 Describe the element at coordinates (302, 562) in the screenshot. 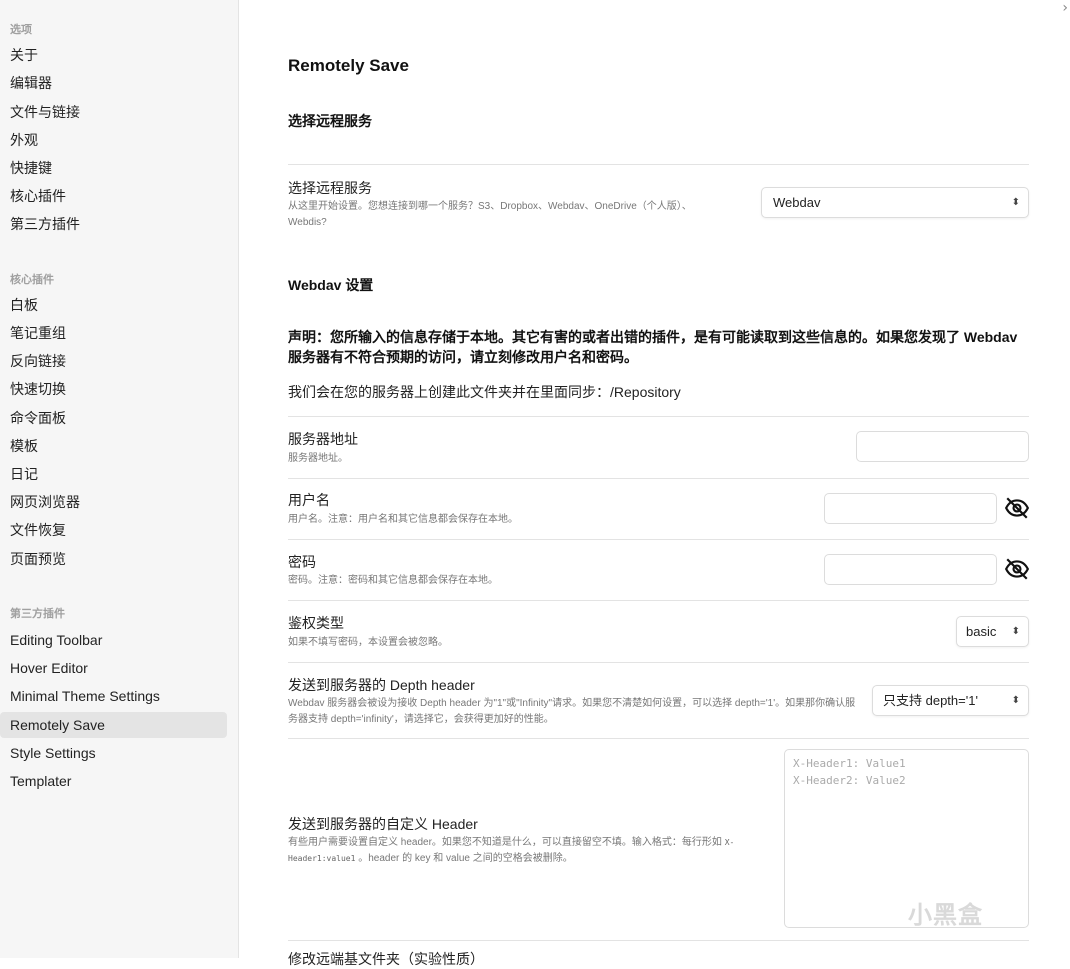

I see `setting-name-password: 密码` at that location.